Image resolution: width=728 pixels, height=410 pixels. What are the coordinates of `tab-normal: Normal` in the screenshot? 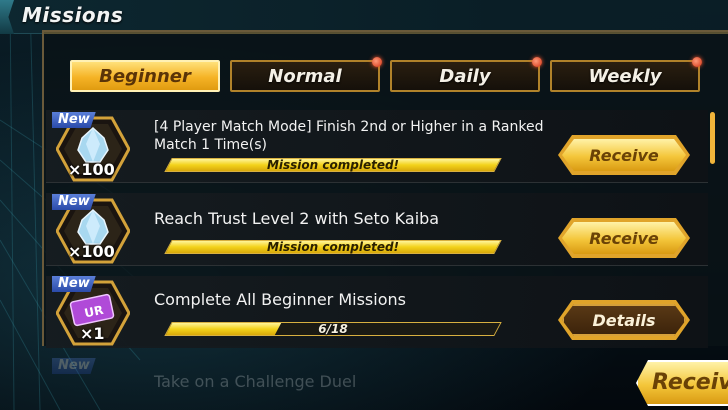 It's located at (306, 74).